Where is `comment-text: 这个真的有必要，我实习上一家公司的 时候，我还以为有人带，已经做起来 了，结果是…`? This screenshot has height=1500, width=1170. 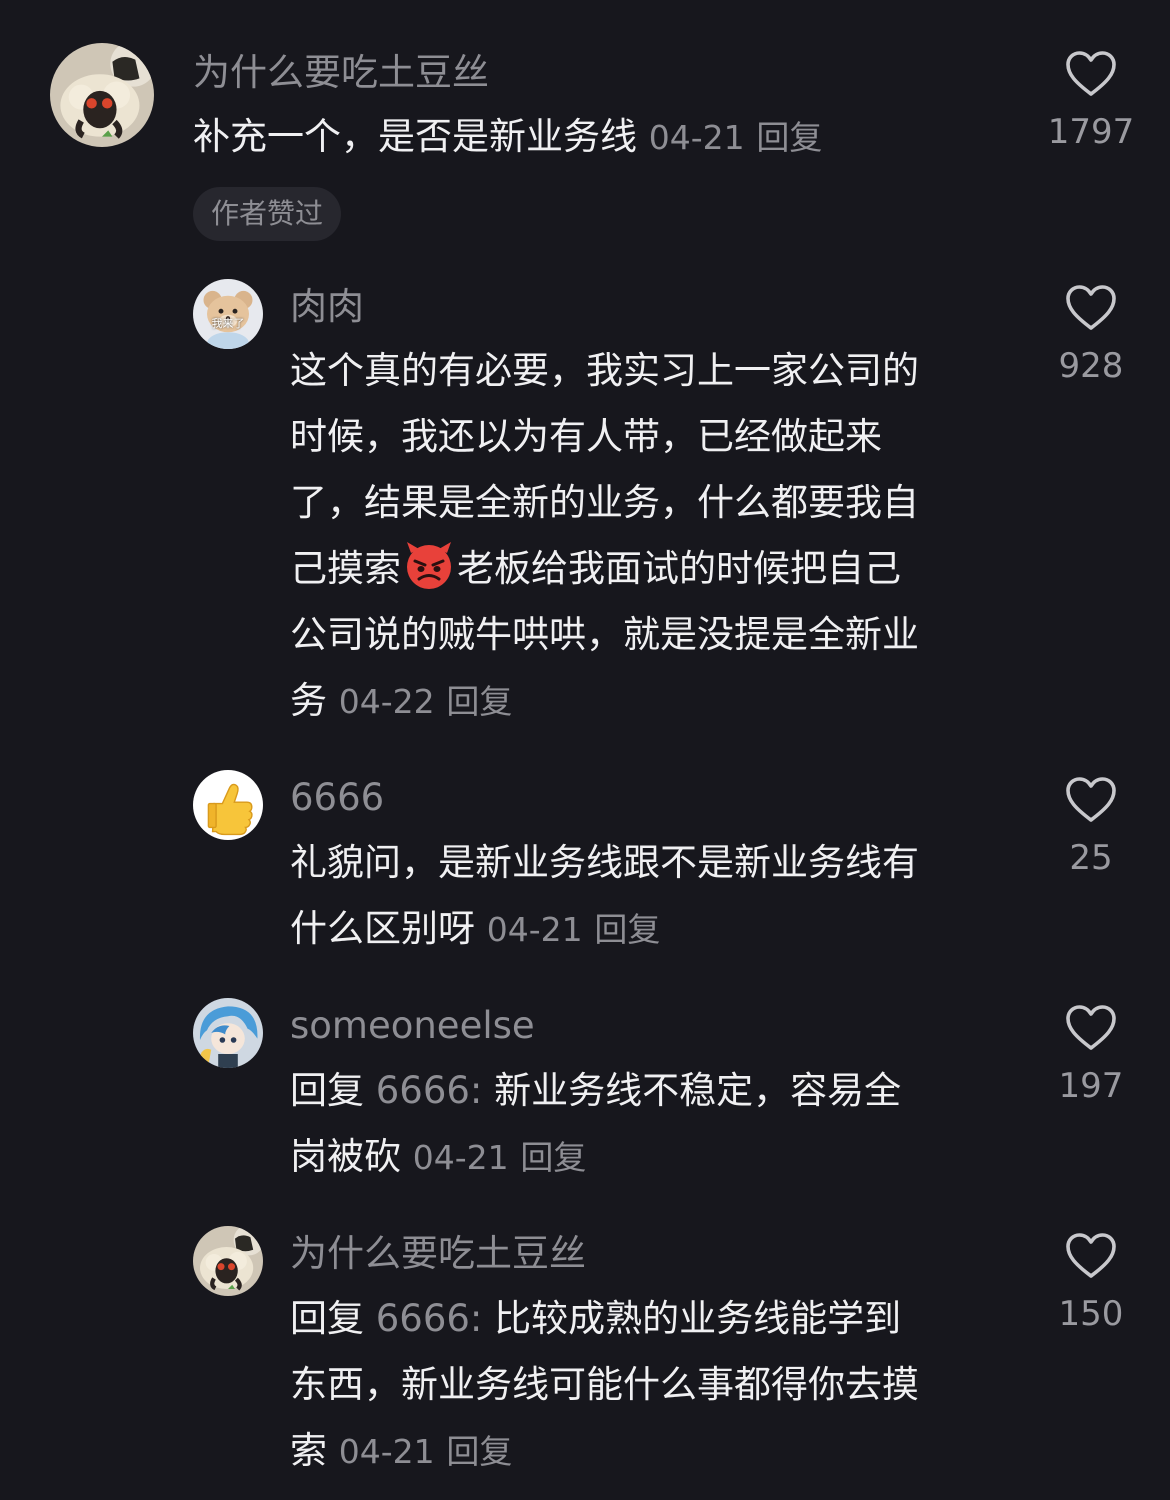 comment-text: 这个真的有必要，我实习上一家公司的 时候，我还以为有人带，已经做起来 了，结果是… is located at coordinates (604, 536).